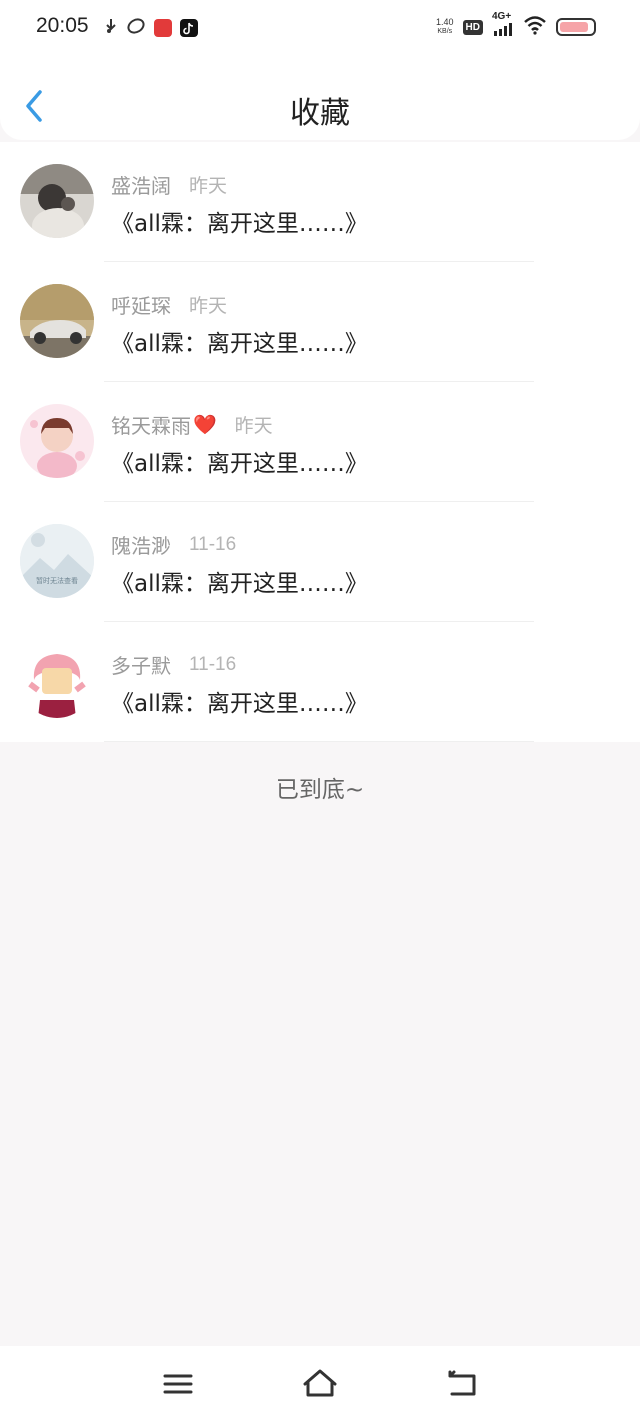  I want to click on avatar: 暂时无法查看, so click(57, 561).